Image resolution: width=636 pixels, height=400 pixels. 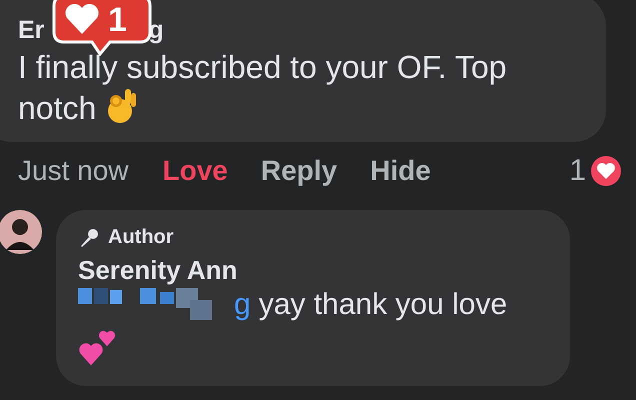 I want to click on action-link: Reply, so click(x=299, y=171).